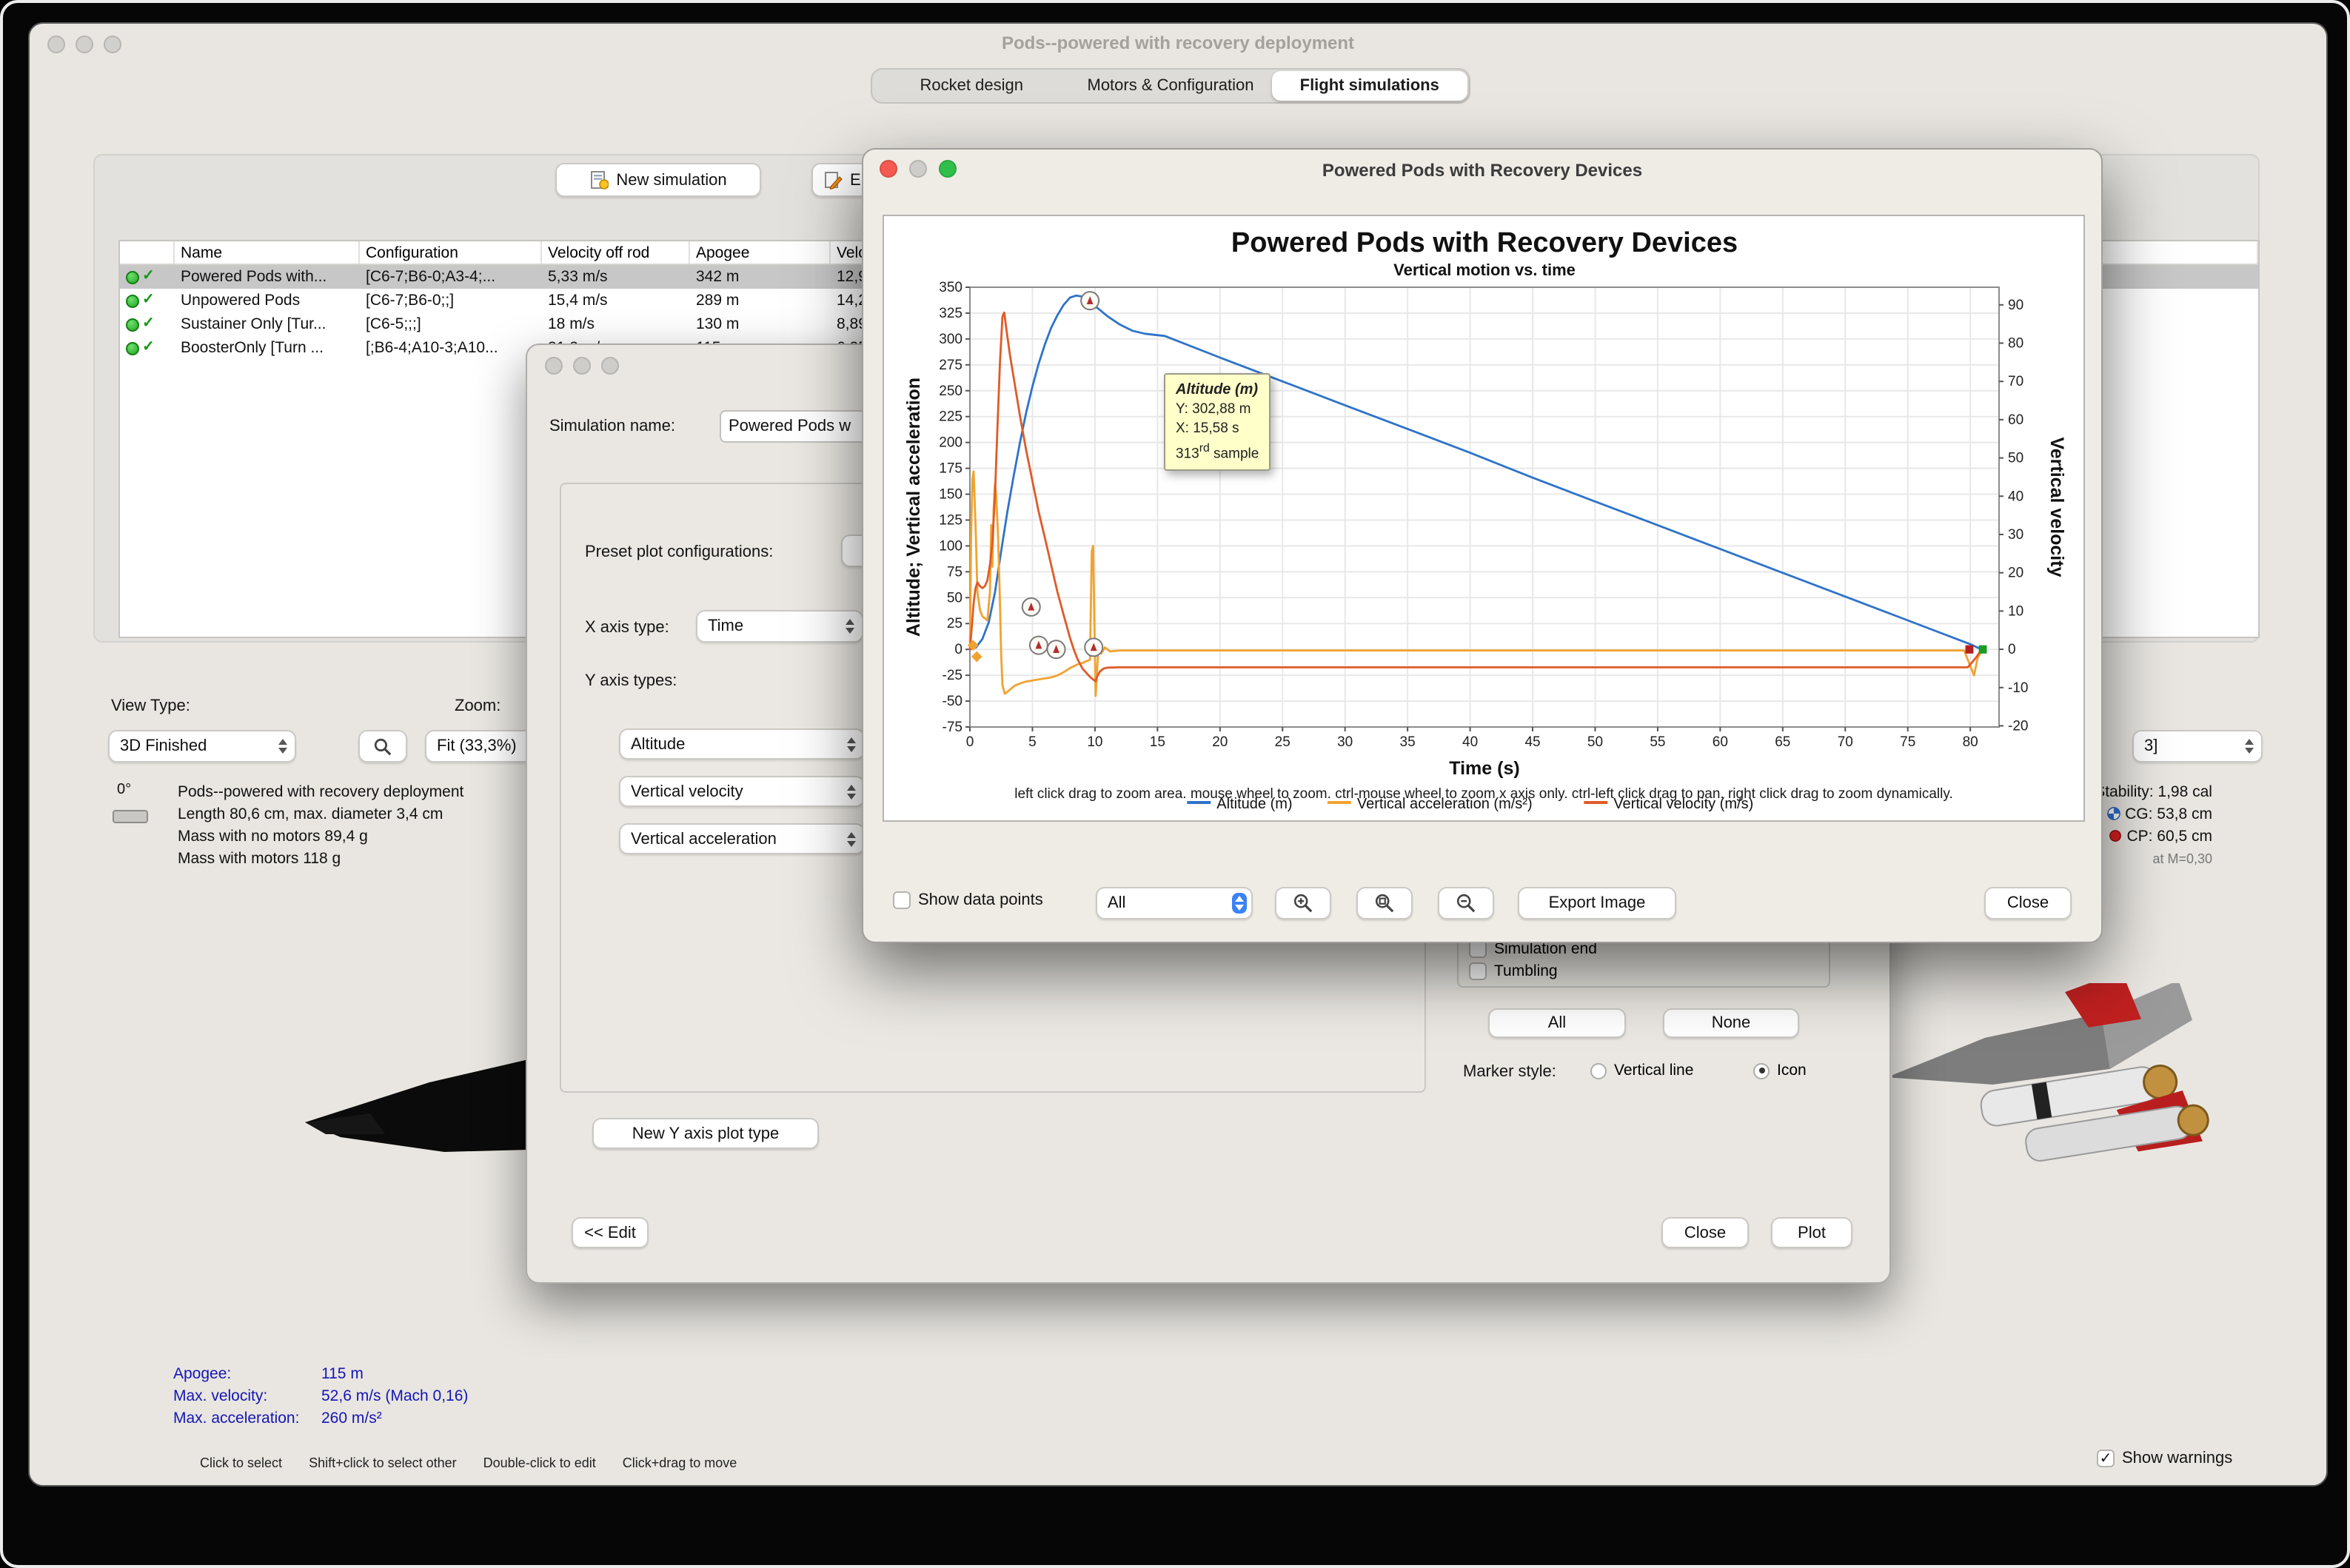 The image size is (2350, 1568). I want to click on y-type-combo-vertical-velocity: Vertical velocity, so click(742, 791).